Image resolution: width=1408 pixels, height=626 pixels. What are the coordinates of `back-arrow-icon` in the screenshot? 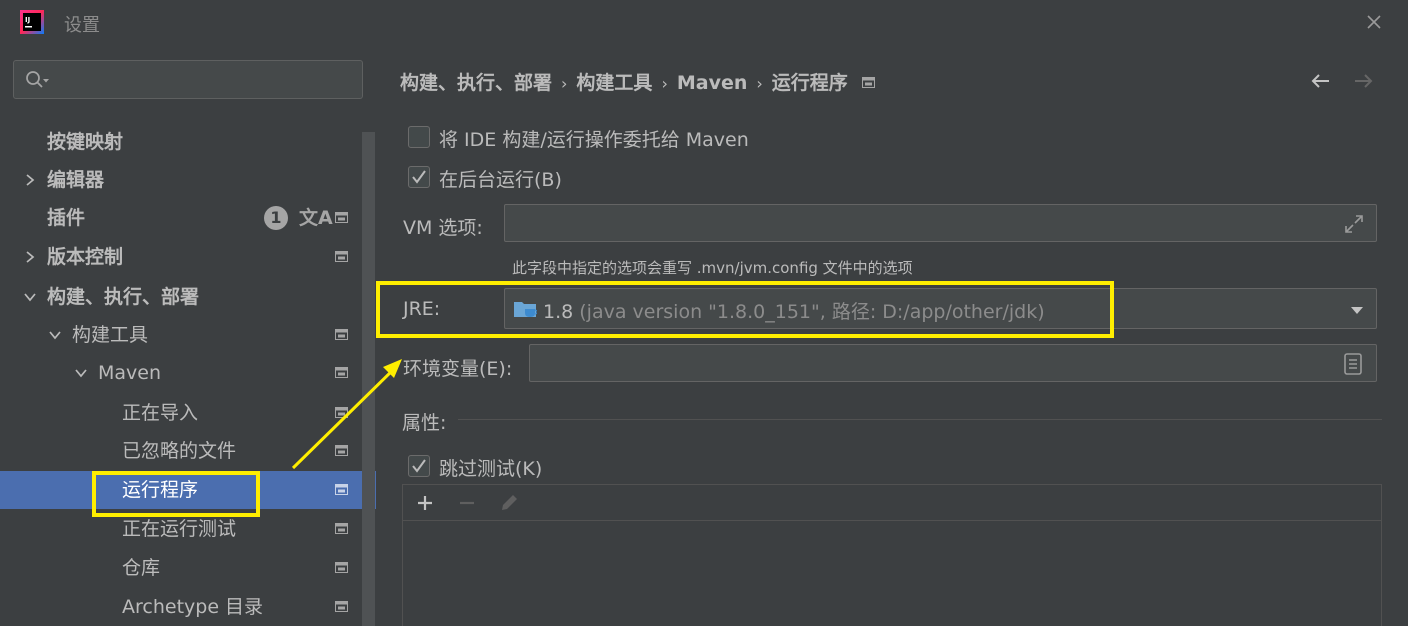 It's located at (1321, 81).